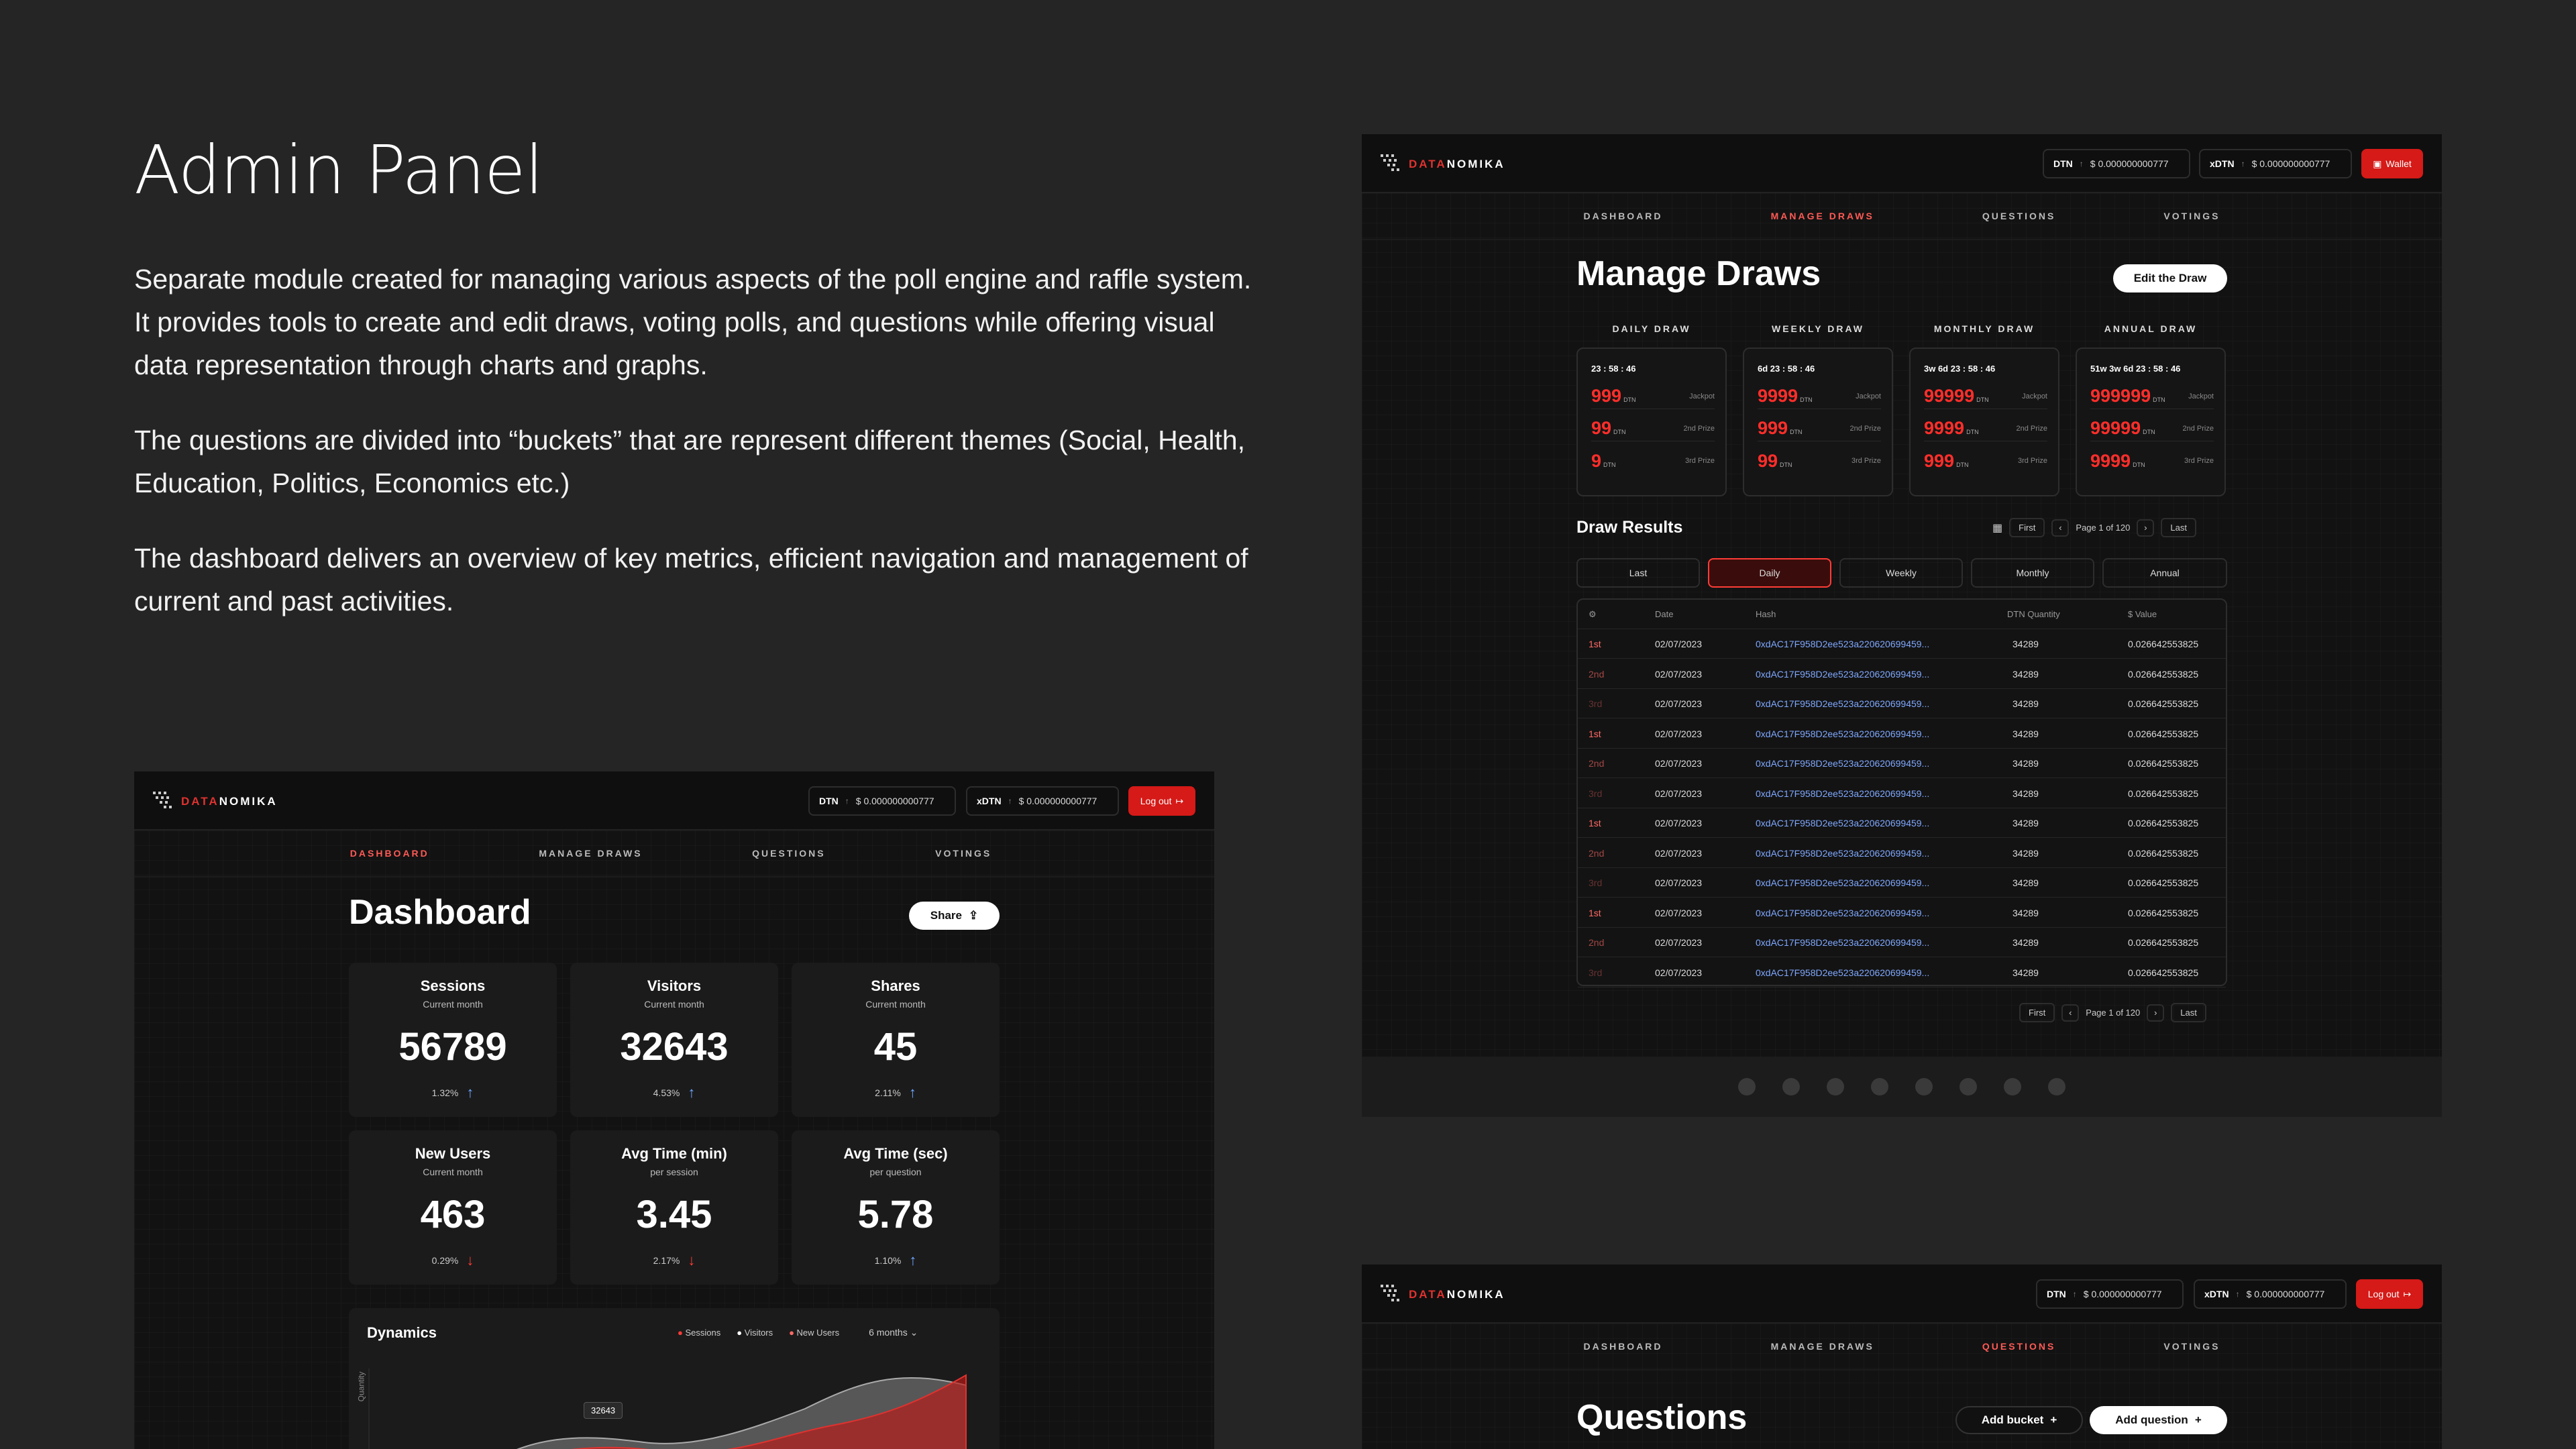 This screenshot has width=2576, height=1449. What do you see at coordinates (2056, 1086) in the screenshot?
I see `youtube-icon` at bounding box center [2056, 1086].